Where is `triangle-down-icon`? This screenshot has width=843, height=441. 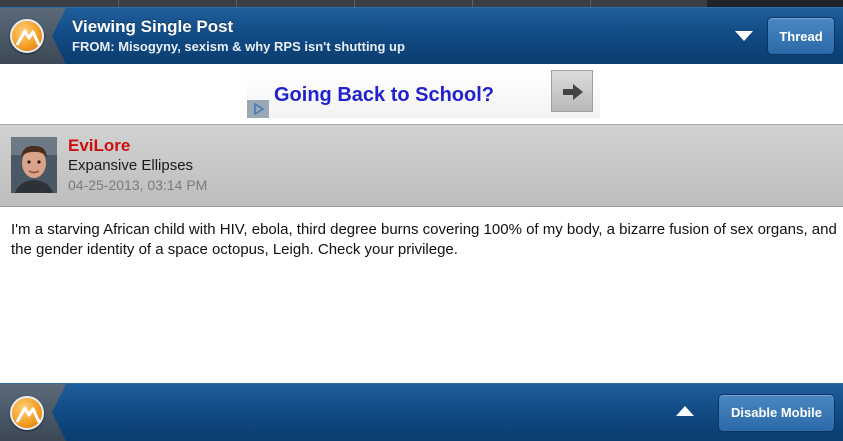 triangle-down-icon is located at coordinates (744, 36).